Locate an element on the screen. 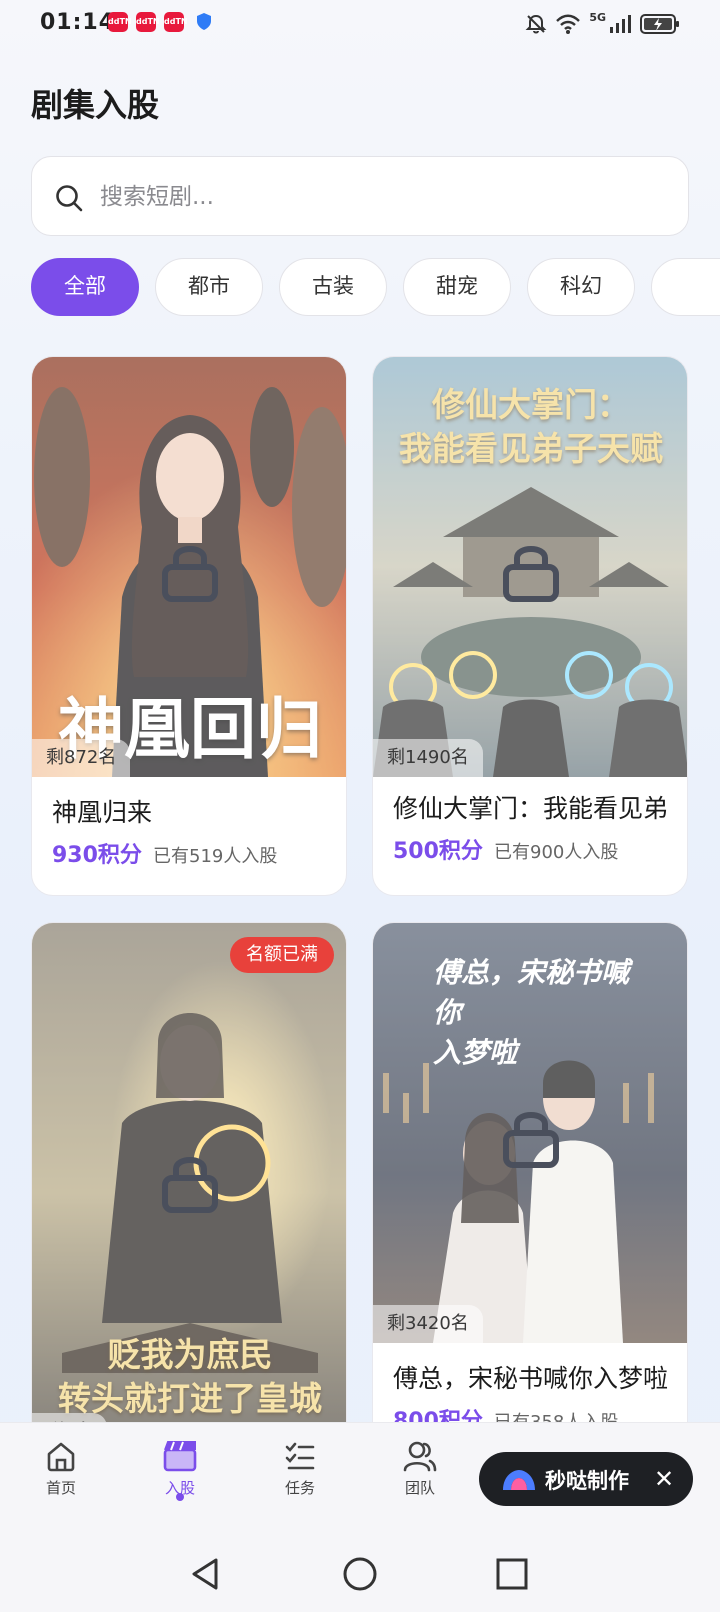 The height and width of the screenshot is (1612, 720). system-navigation-bar is located at coordinates (360, 1572).